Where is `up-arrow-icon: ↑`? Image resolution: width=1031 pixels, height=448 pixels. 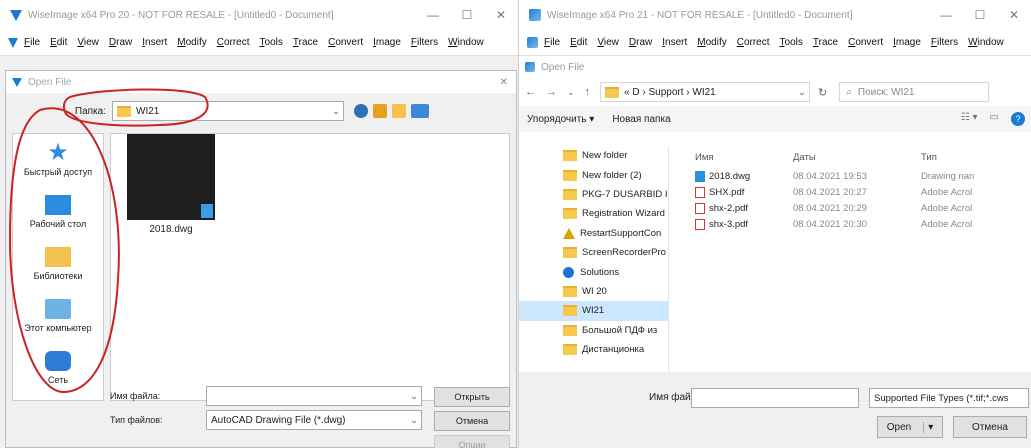 up-arrow-icon: ↑ is located at coordinates (588, 92).